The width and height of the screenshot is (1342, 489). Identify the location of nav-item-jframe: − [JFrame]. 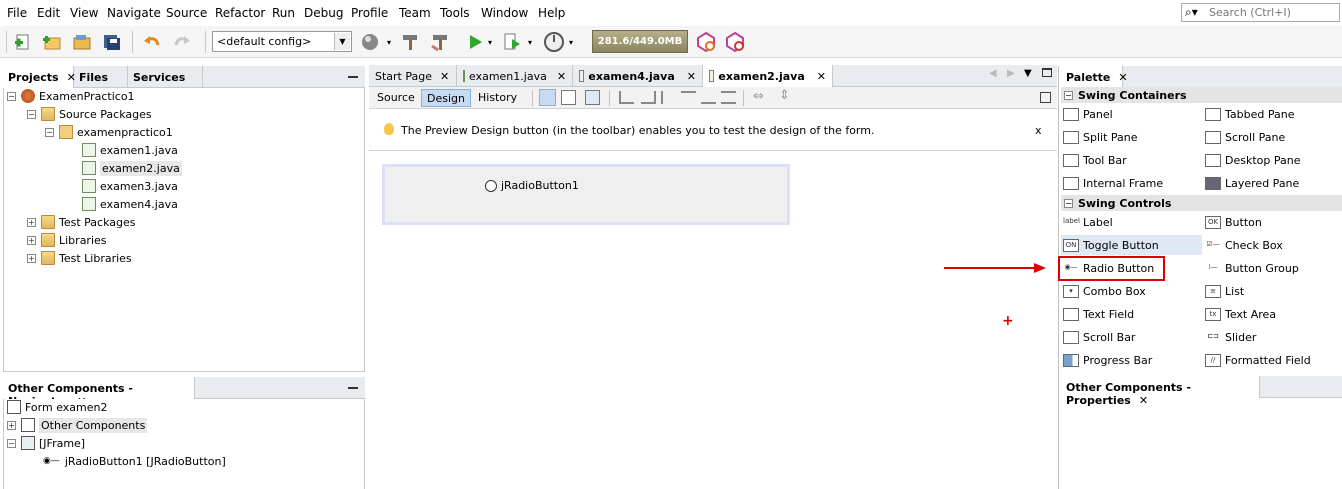
(46, 443).